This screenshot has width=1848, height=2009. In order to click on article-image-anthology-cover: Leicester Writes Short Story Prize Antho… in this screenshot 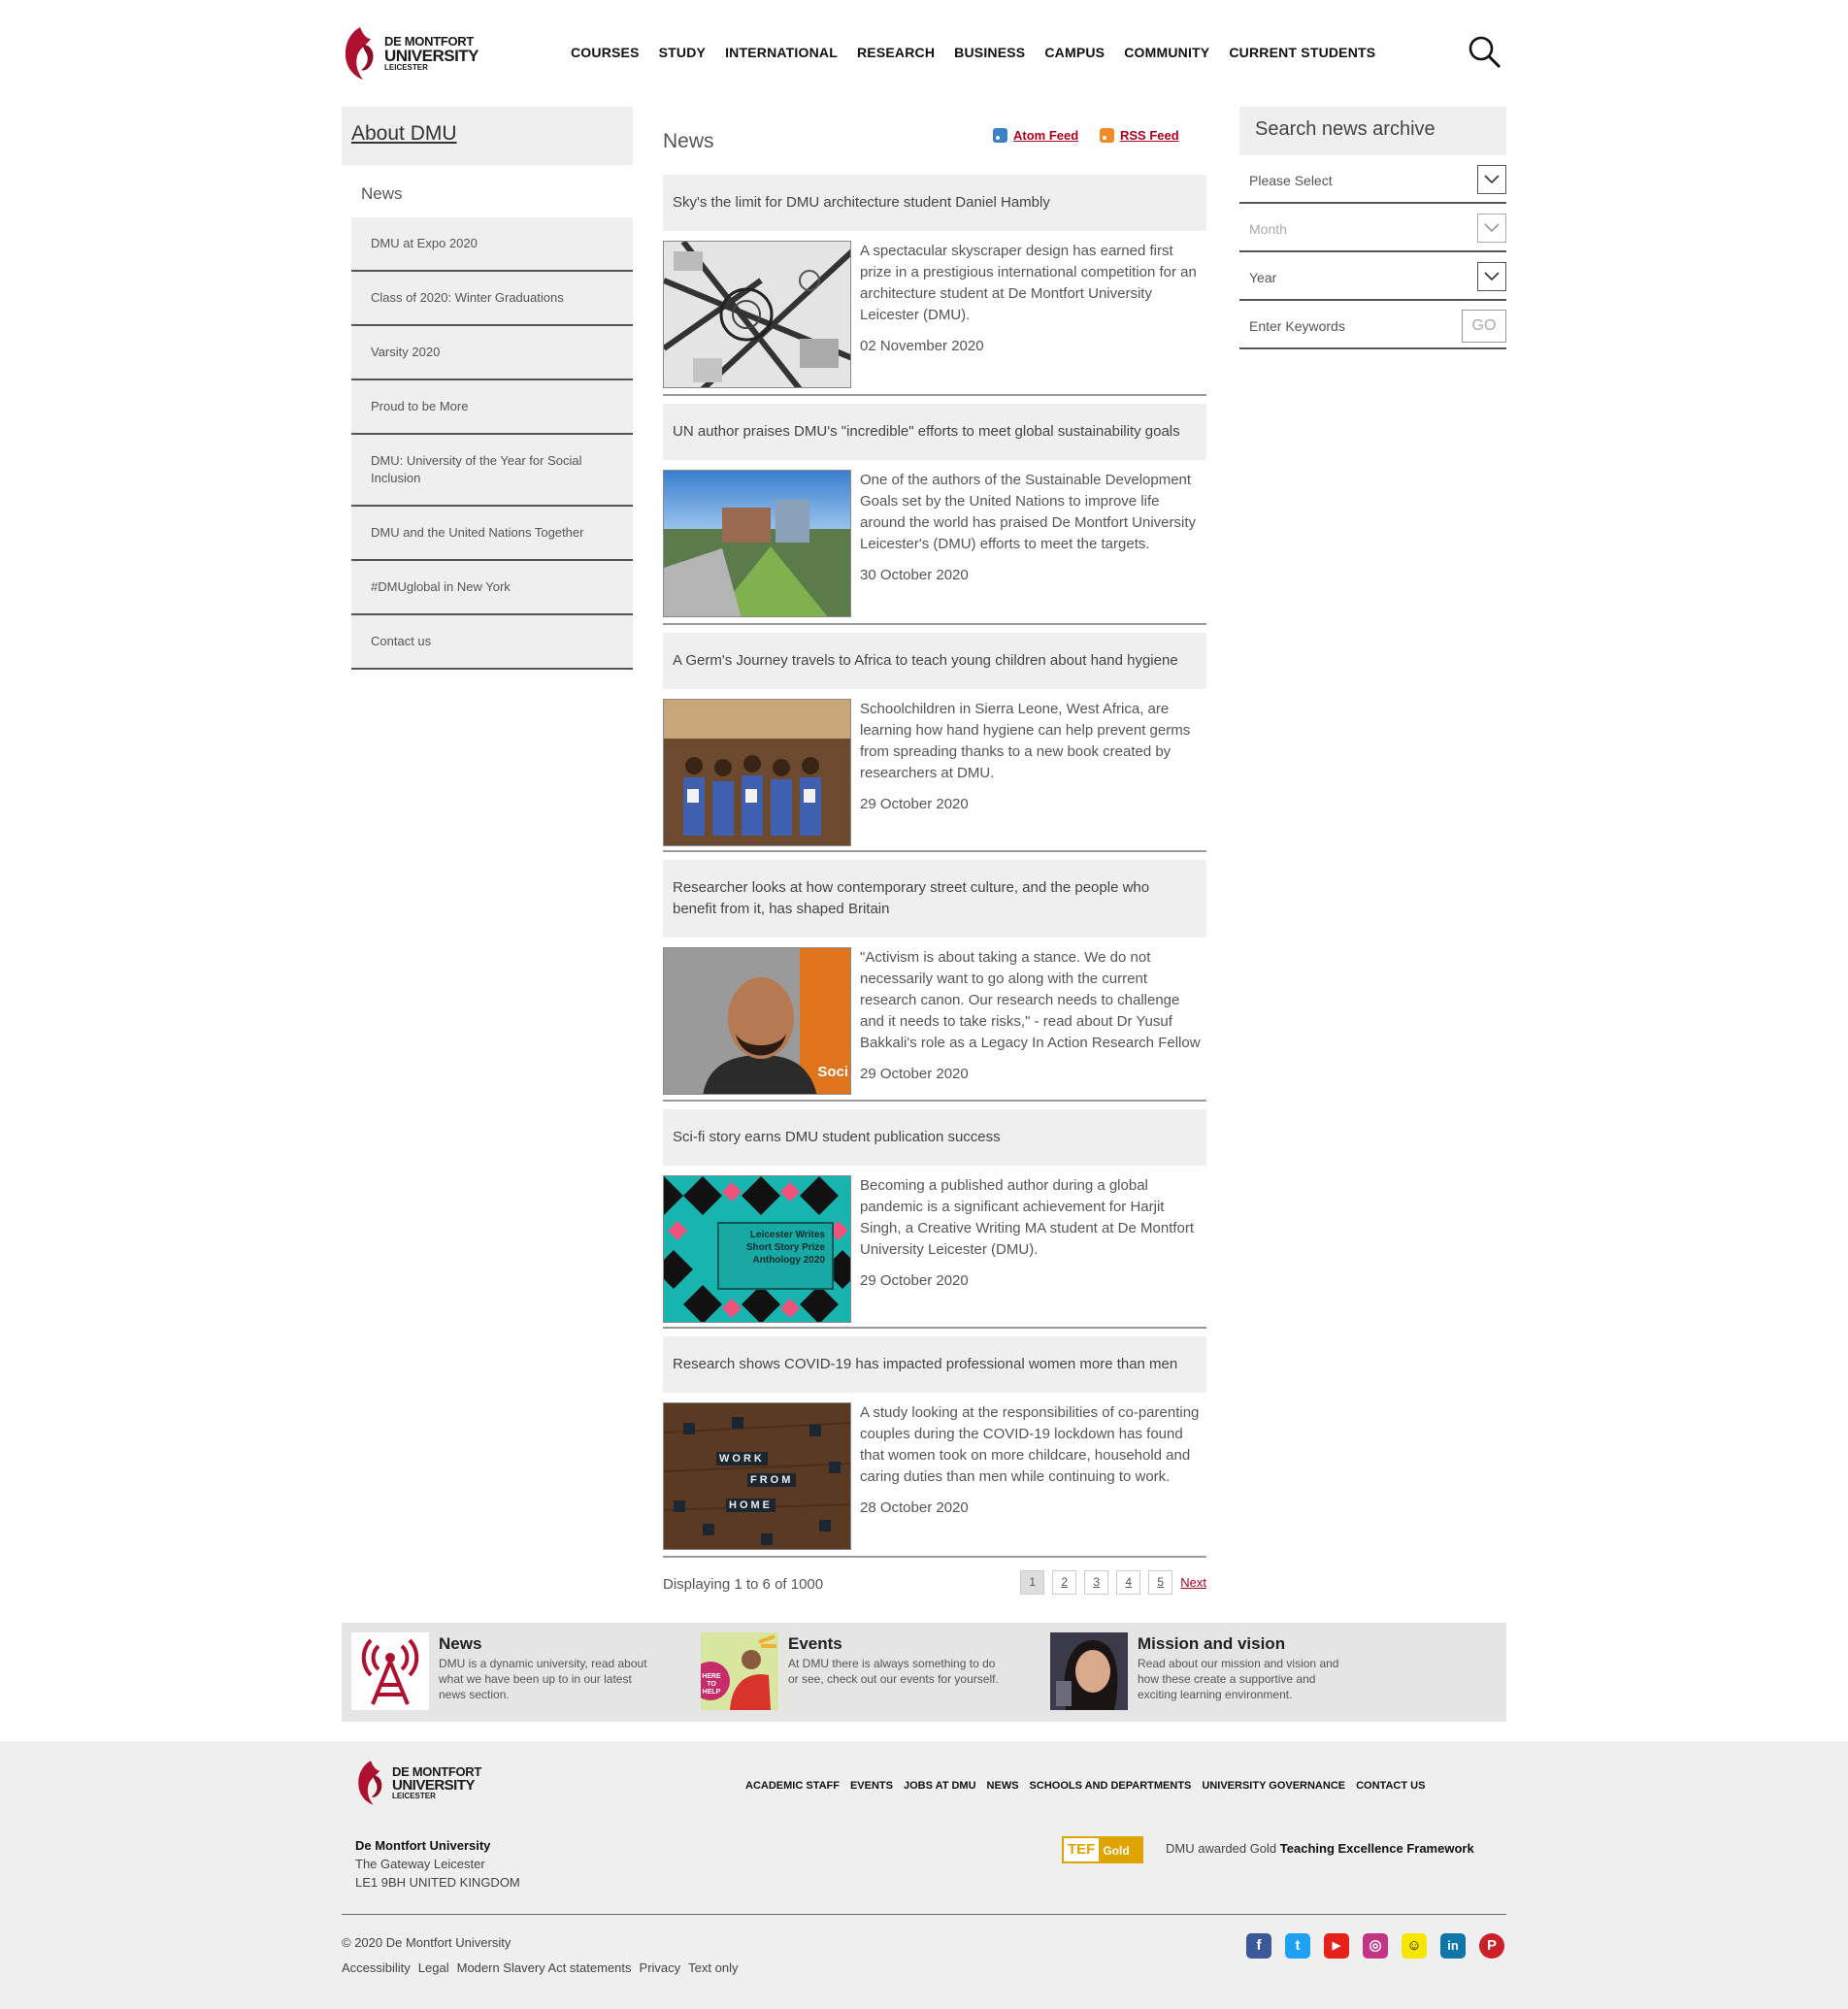, I will do `click(757, 1249)`.